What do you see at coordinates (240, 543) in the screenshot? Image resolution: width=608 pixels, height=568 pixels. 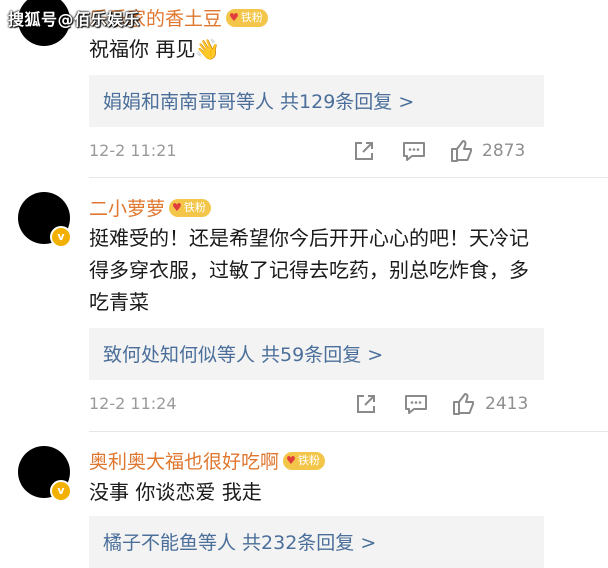 I see `reply-summary-text: 橘子不能鱼等人 共232条回复 >` at bounding box center [240, 543].